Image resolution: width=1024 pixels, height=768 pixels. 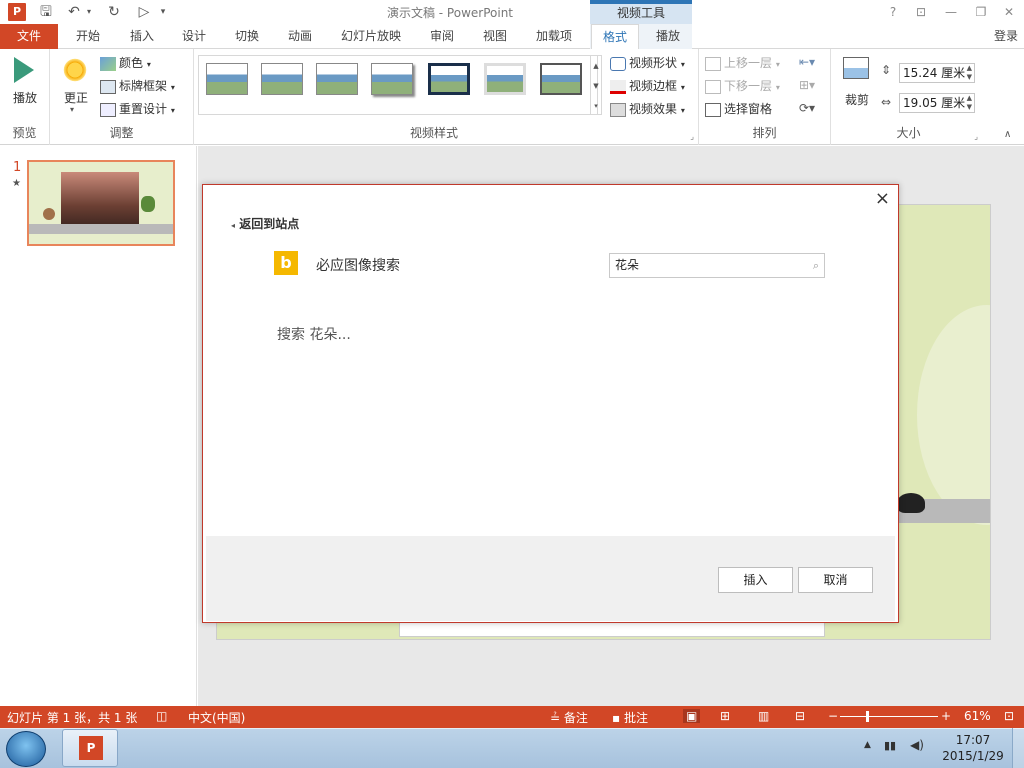 What do you see at coordinates (647, 86) in the screenshot?
I see `video-border-button: 视频边框 ▾` at bounding box center [647, 86].